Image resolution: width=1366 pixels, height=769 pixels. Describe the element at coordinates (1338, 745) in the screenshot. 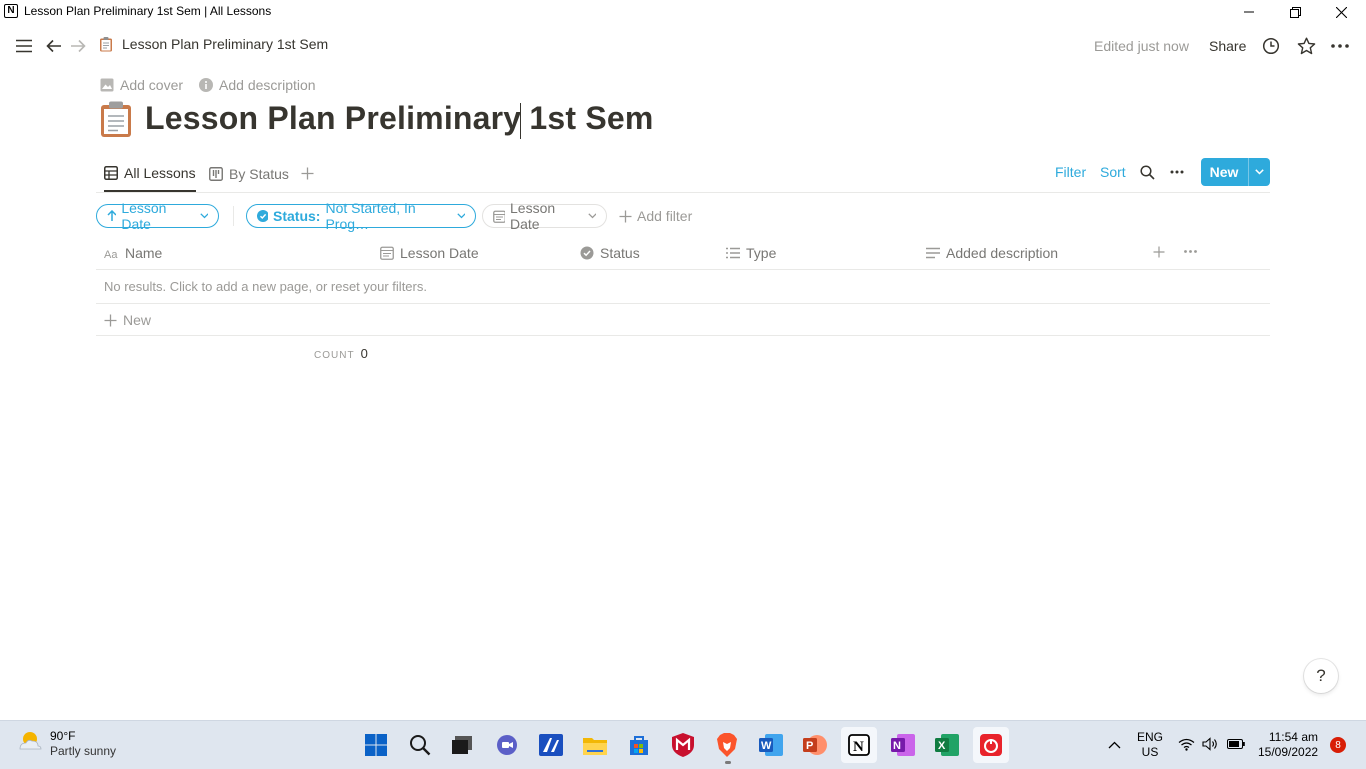

I see `notification-badge: 8` at that location.